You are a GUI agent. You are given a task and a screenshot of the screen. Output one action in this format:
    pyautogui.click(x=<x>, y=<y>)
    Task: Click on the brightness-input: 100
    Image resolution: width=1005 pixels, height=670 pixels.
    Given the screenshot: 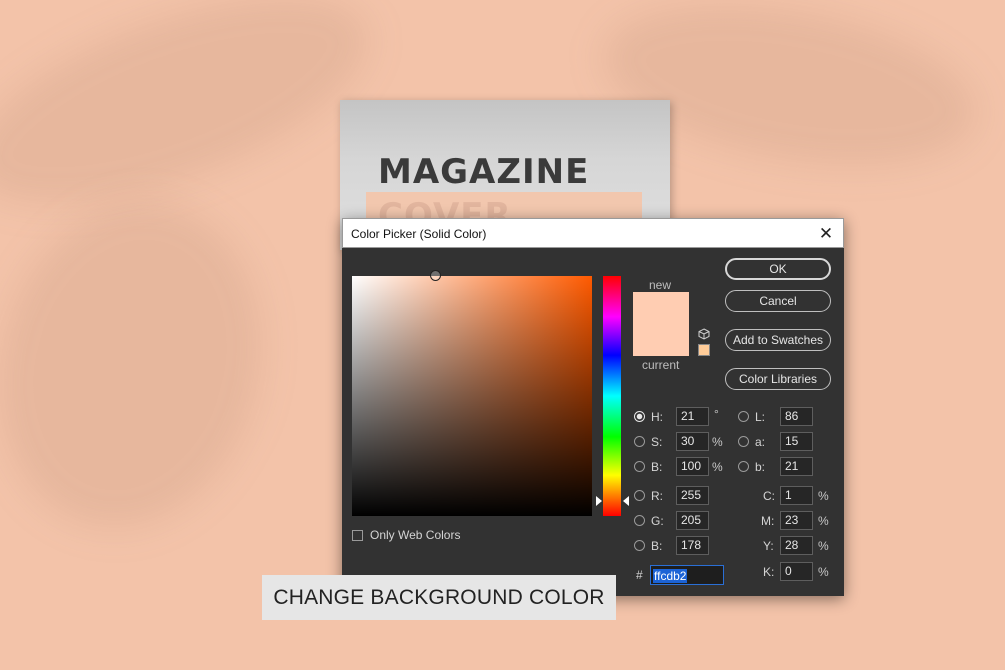 What is the action you would take?
    pyautogui.click(x=692, y=466)
    